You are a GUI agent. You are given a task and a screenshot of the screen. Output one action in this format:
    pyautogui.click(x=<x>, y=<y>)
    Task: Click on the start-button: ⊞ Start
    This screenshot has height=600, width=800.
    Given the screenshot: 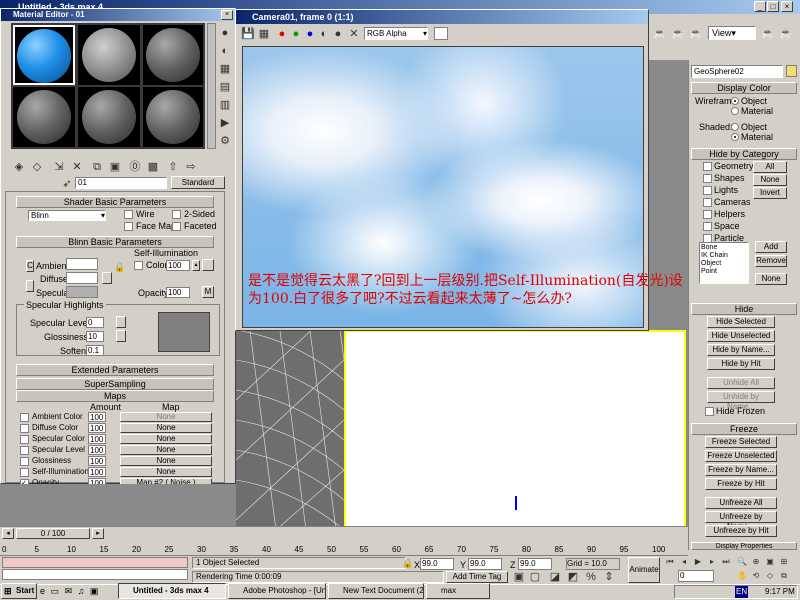 What is the action you would take?
    pyautogui.click(x=19, y=591)
    